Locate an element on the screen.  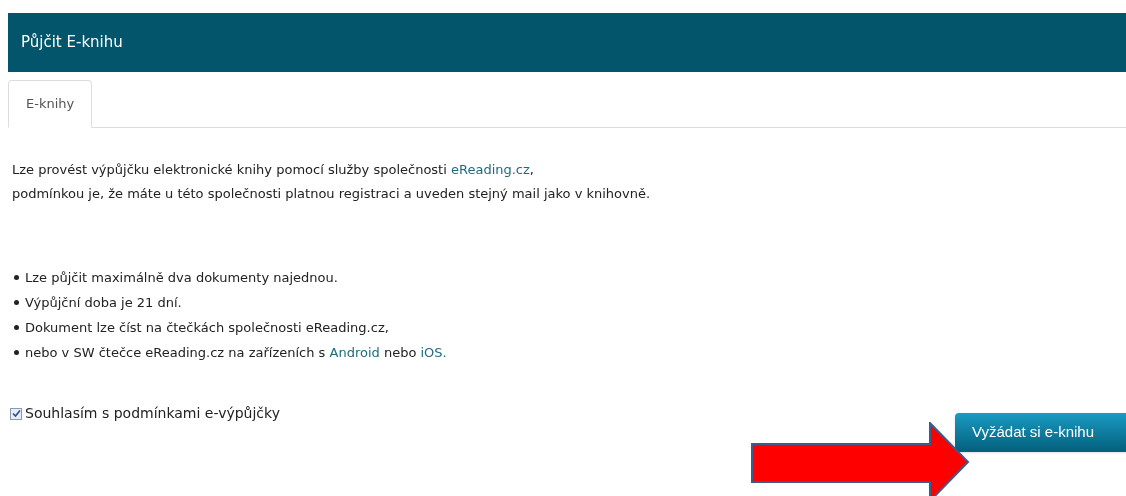
link: iOS. is located at coordinates (433, 352).